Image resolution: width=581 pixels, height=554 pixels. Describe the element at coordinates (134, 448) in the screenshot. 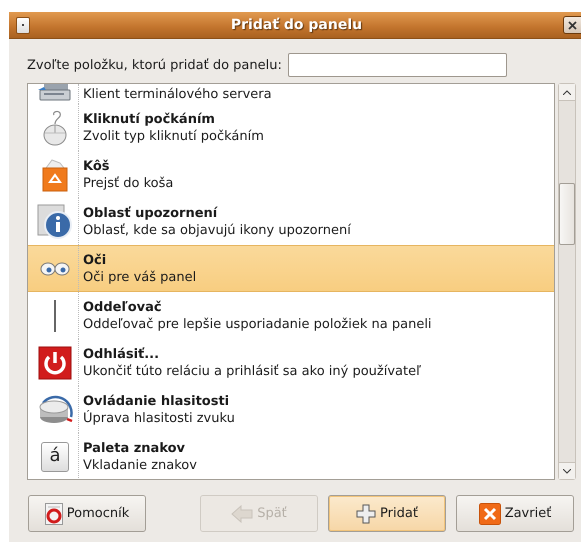

I see `item-title: Paleta znakov` at that location.